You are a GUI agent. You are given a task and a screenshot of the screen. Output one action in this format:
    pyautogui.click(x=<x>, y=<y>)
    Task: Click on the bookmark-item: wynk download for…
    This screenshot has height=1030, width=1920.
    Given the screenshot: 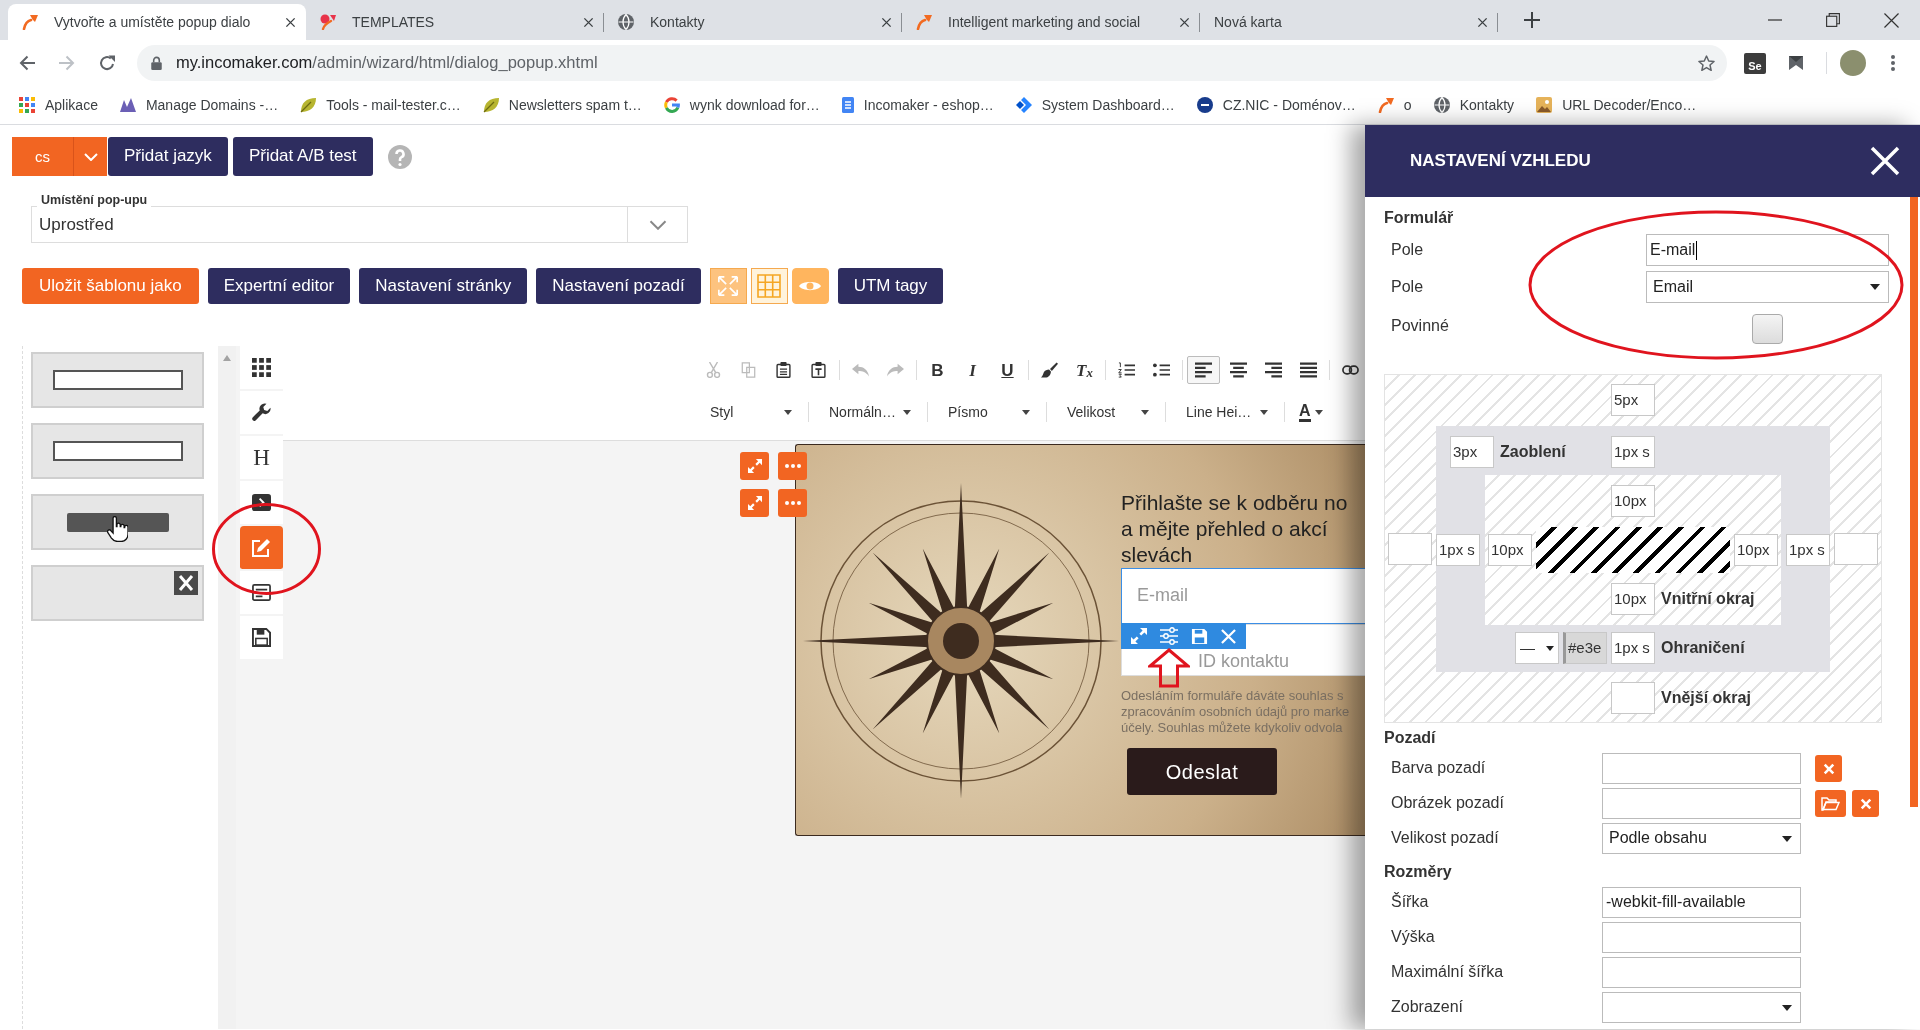 What is the action you would take?
    pyautogui.click(x=741, y=105)
    